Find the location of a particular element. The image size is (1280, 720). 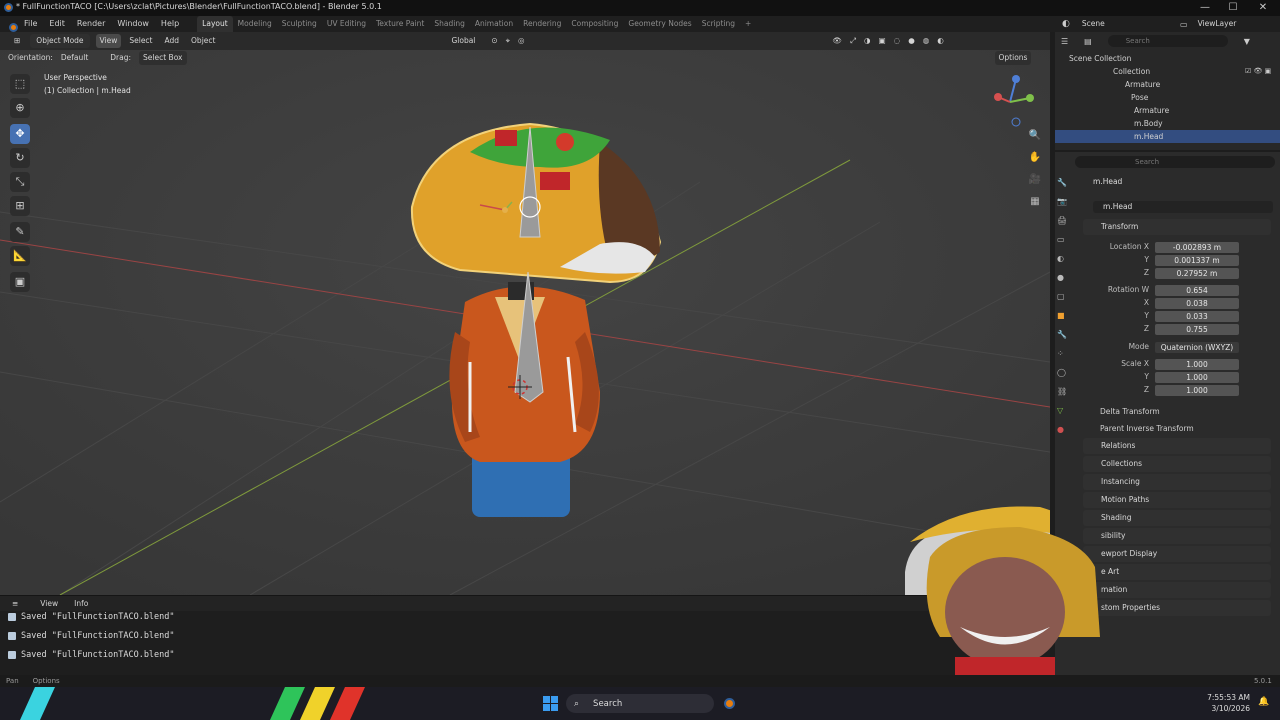

tab-animation: Animation is located at coordinates (494, 24).